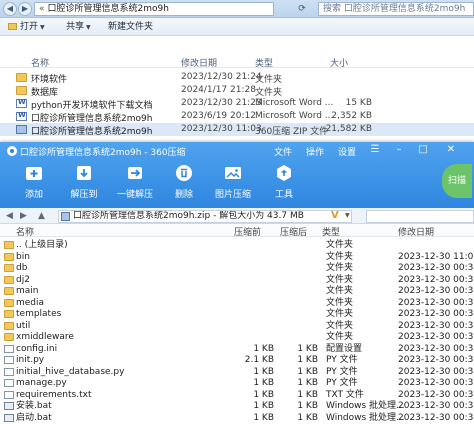  I want to click on tool-image-compress-button: 图片压缩, so click(233, 184).